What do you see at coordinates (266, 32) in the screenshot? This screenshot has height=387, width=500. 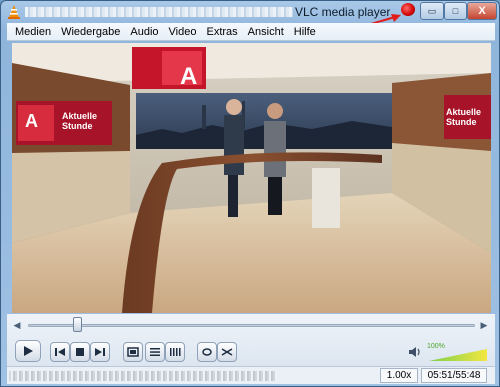 I see `menu-ansicht: Ansicht` at bounding box center [266, 32].